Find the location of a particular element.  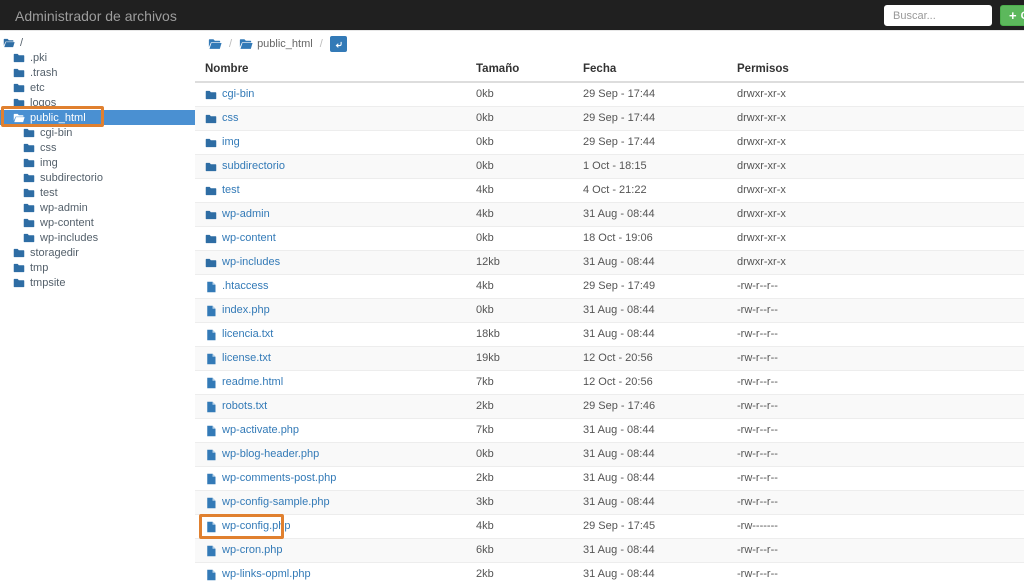

tree-item-label: tmpsite is located at coordinates (48, 282).